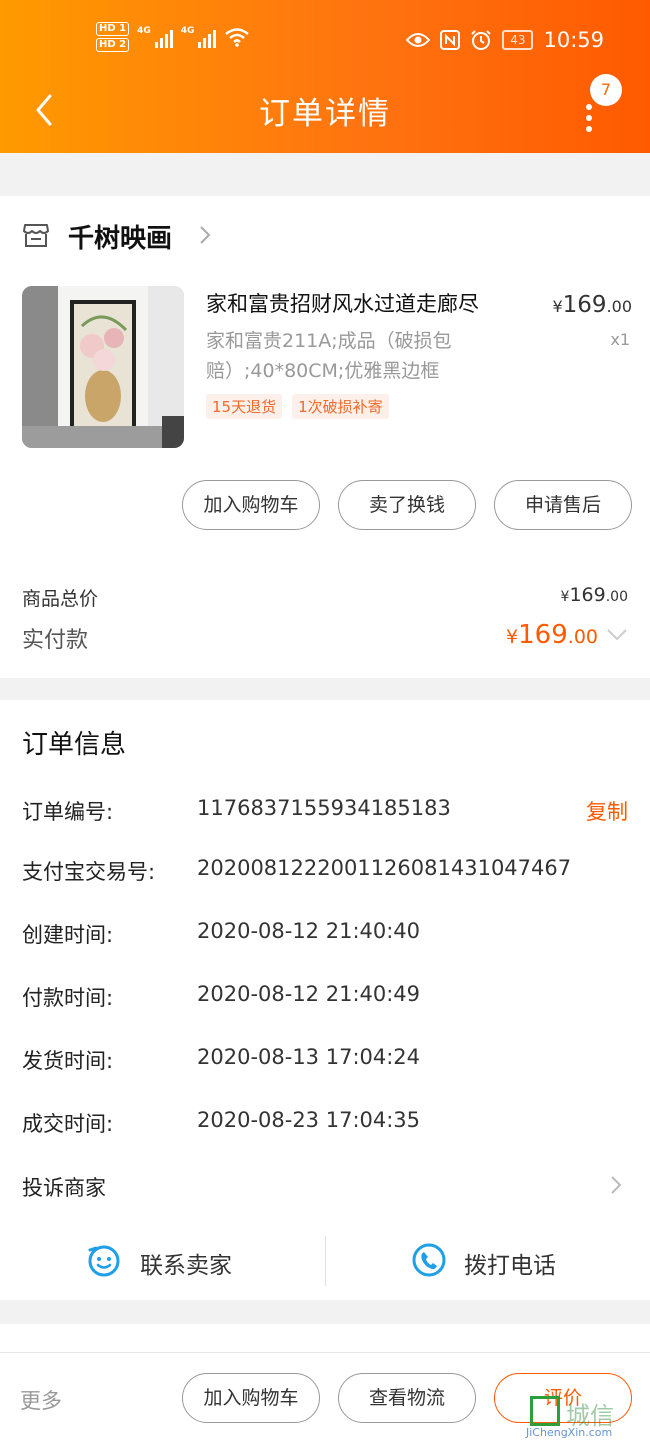  I want to click on watermark-url: JiChengXin.com, so click(569, 1432).